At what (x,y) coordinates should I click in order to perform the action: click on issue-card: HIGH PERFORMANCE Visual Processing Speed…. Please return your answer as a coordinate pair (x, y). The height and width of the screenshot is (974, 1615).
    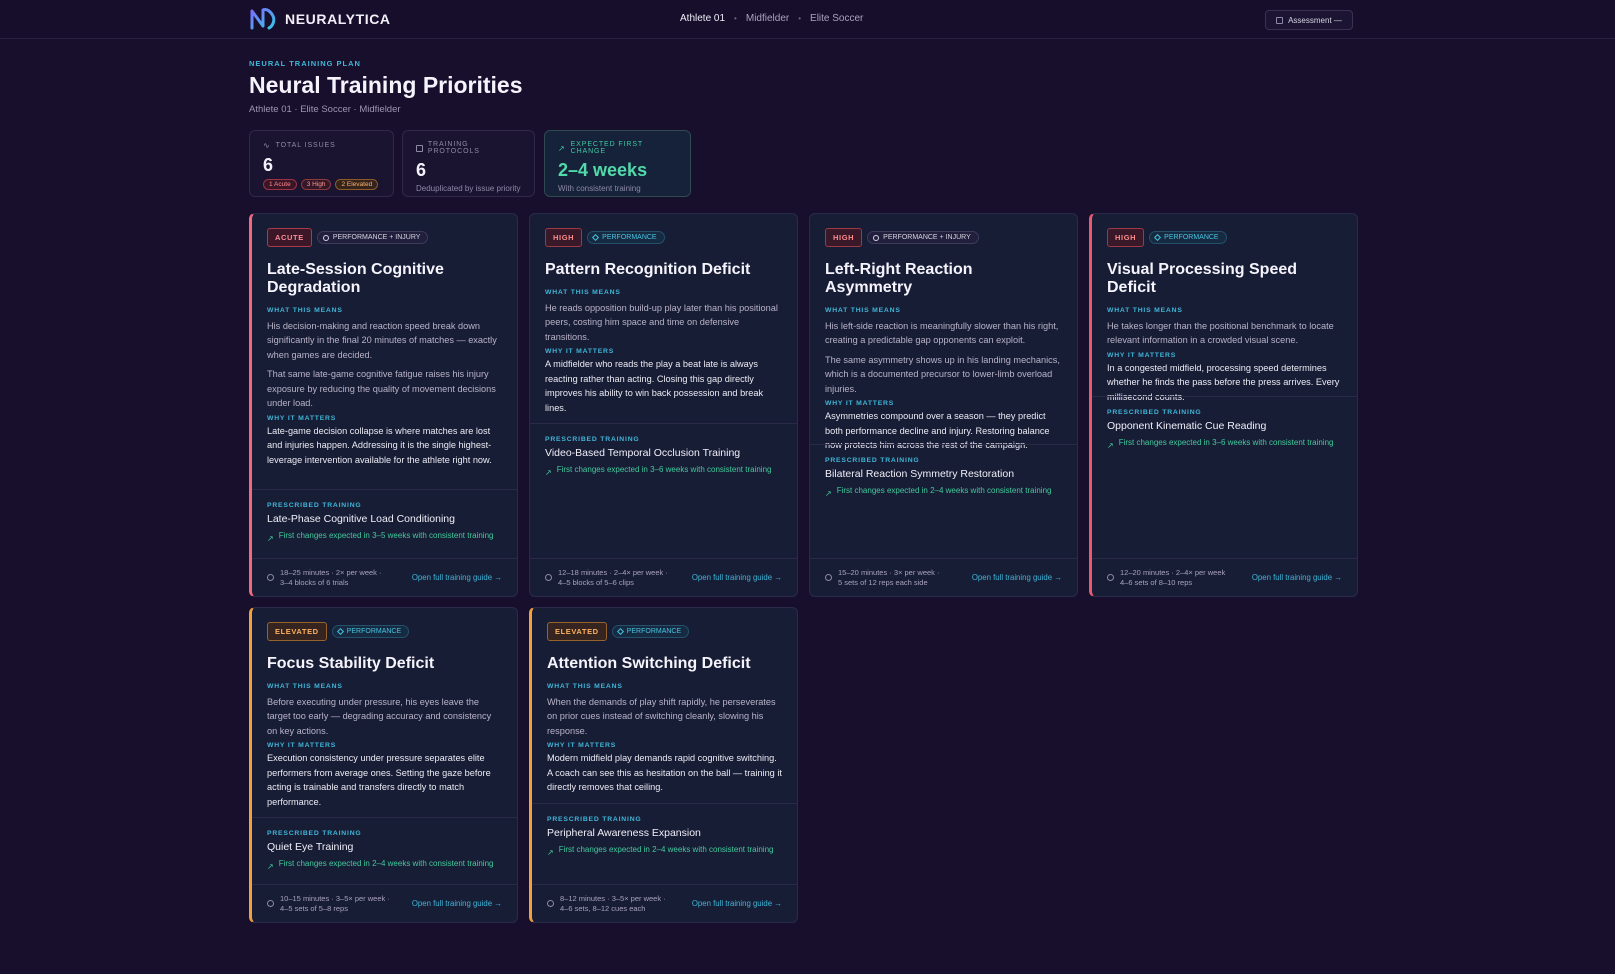
    Looking at the image, I should click on (1223, 405).